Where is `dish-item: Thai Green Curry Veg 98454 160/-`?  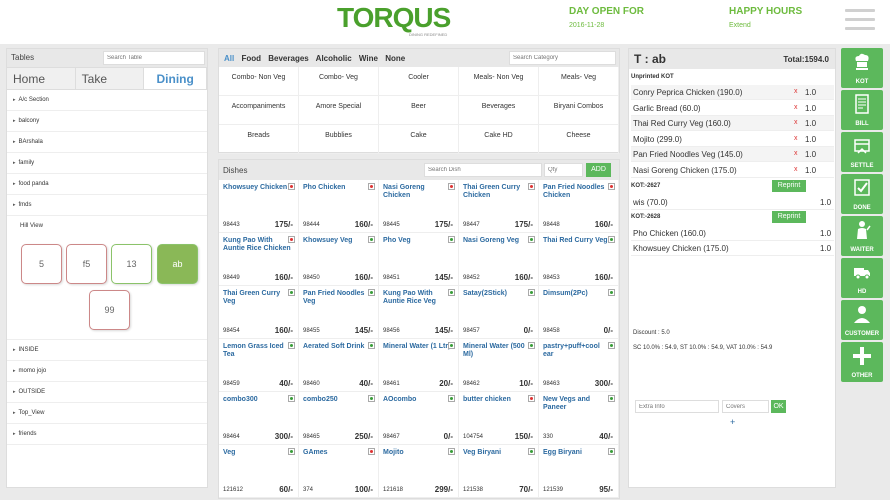
dish-item: Thai Green Curry Veg 98454 160/- is located at coordinates (259, 312).